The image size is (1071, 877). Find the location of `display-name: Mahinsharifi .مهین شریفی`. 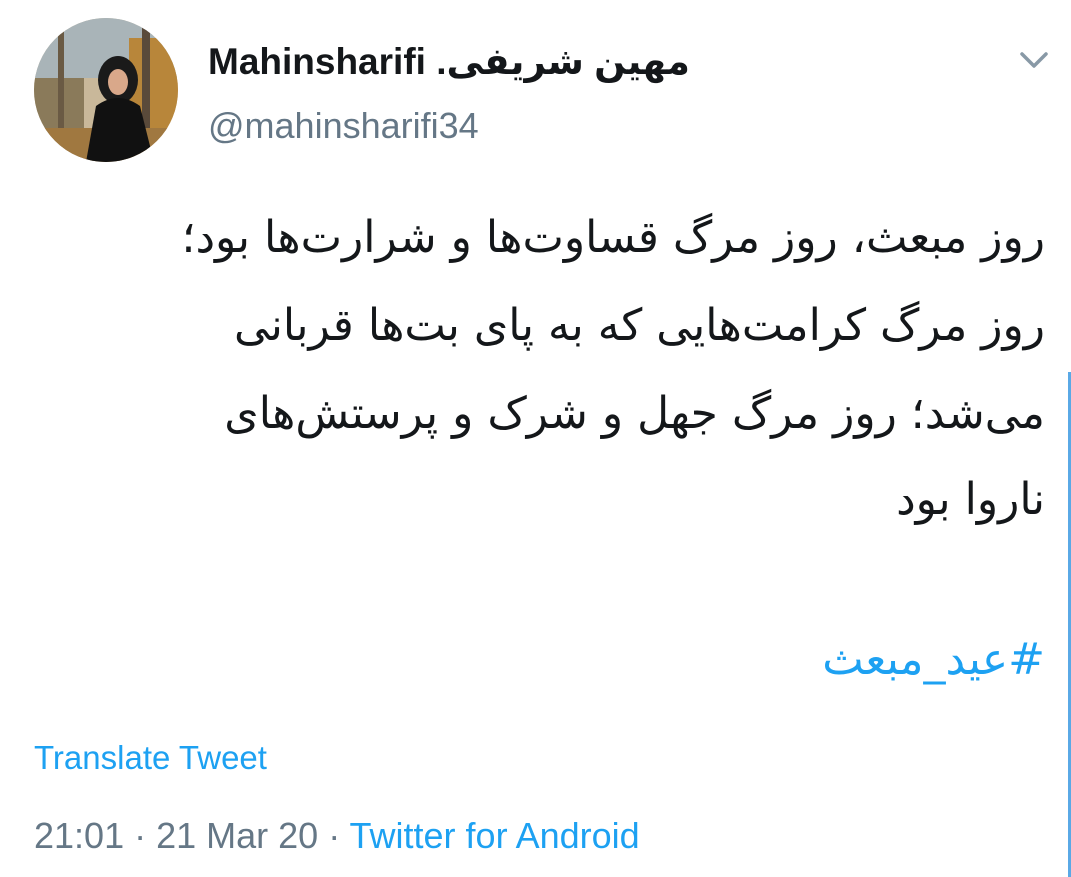

display-name: Mahinsharifi .مهین شریفی is located at coordinates (449, 62).